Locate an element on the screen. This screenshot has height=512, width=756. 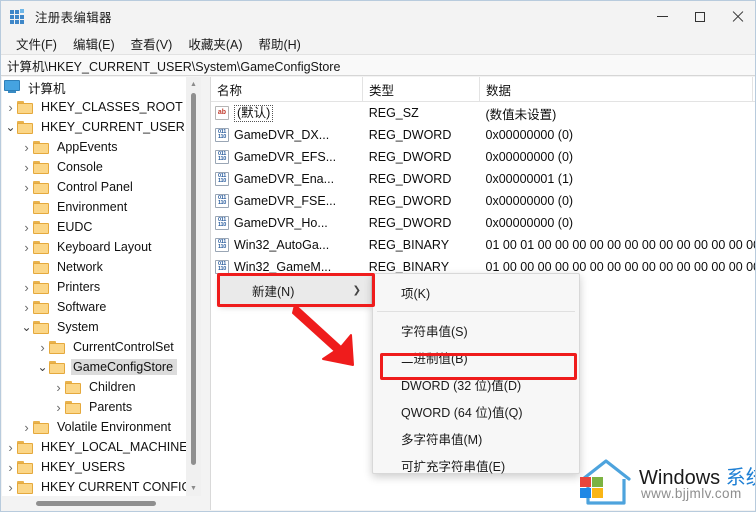
scroll-up-icon: ▲ is located at coordinates (193, 84).